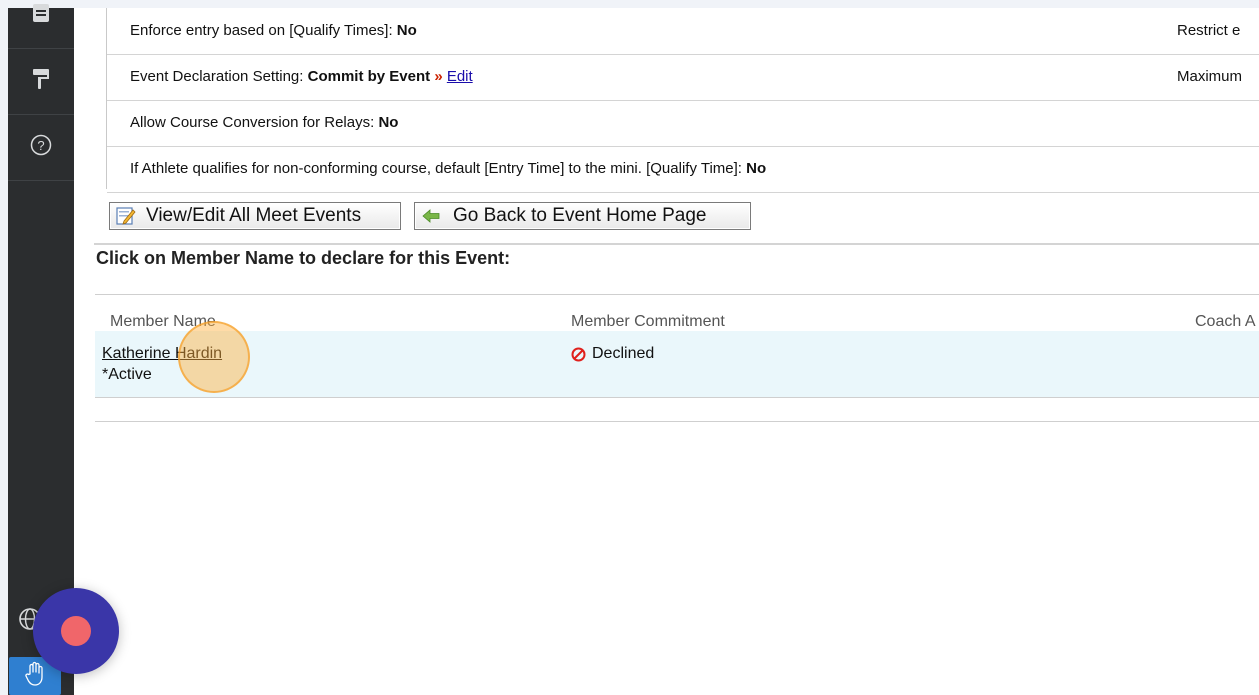 The height and width of the screenshot is (695, 1259). What do you see at coordinates (677, 364) in the screenshot?
I see `table-row: Katherine Hardin *Active Declined` at bounding box center [677, 364].